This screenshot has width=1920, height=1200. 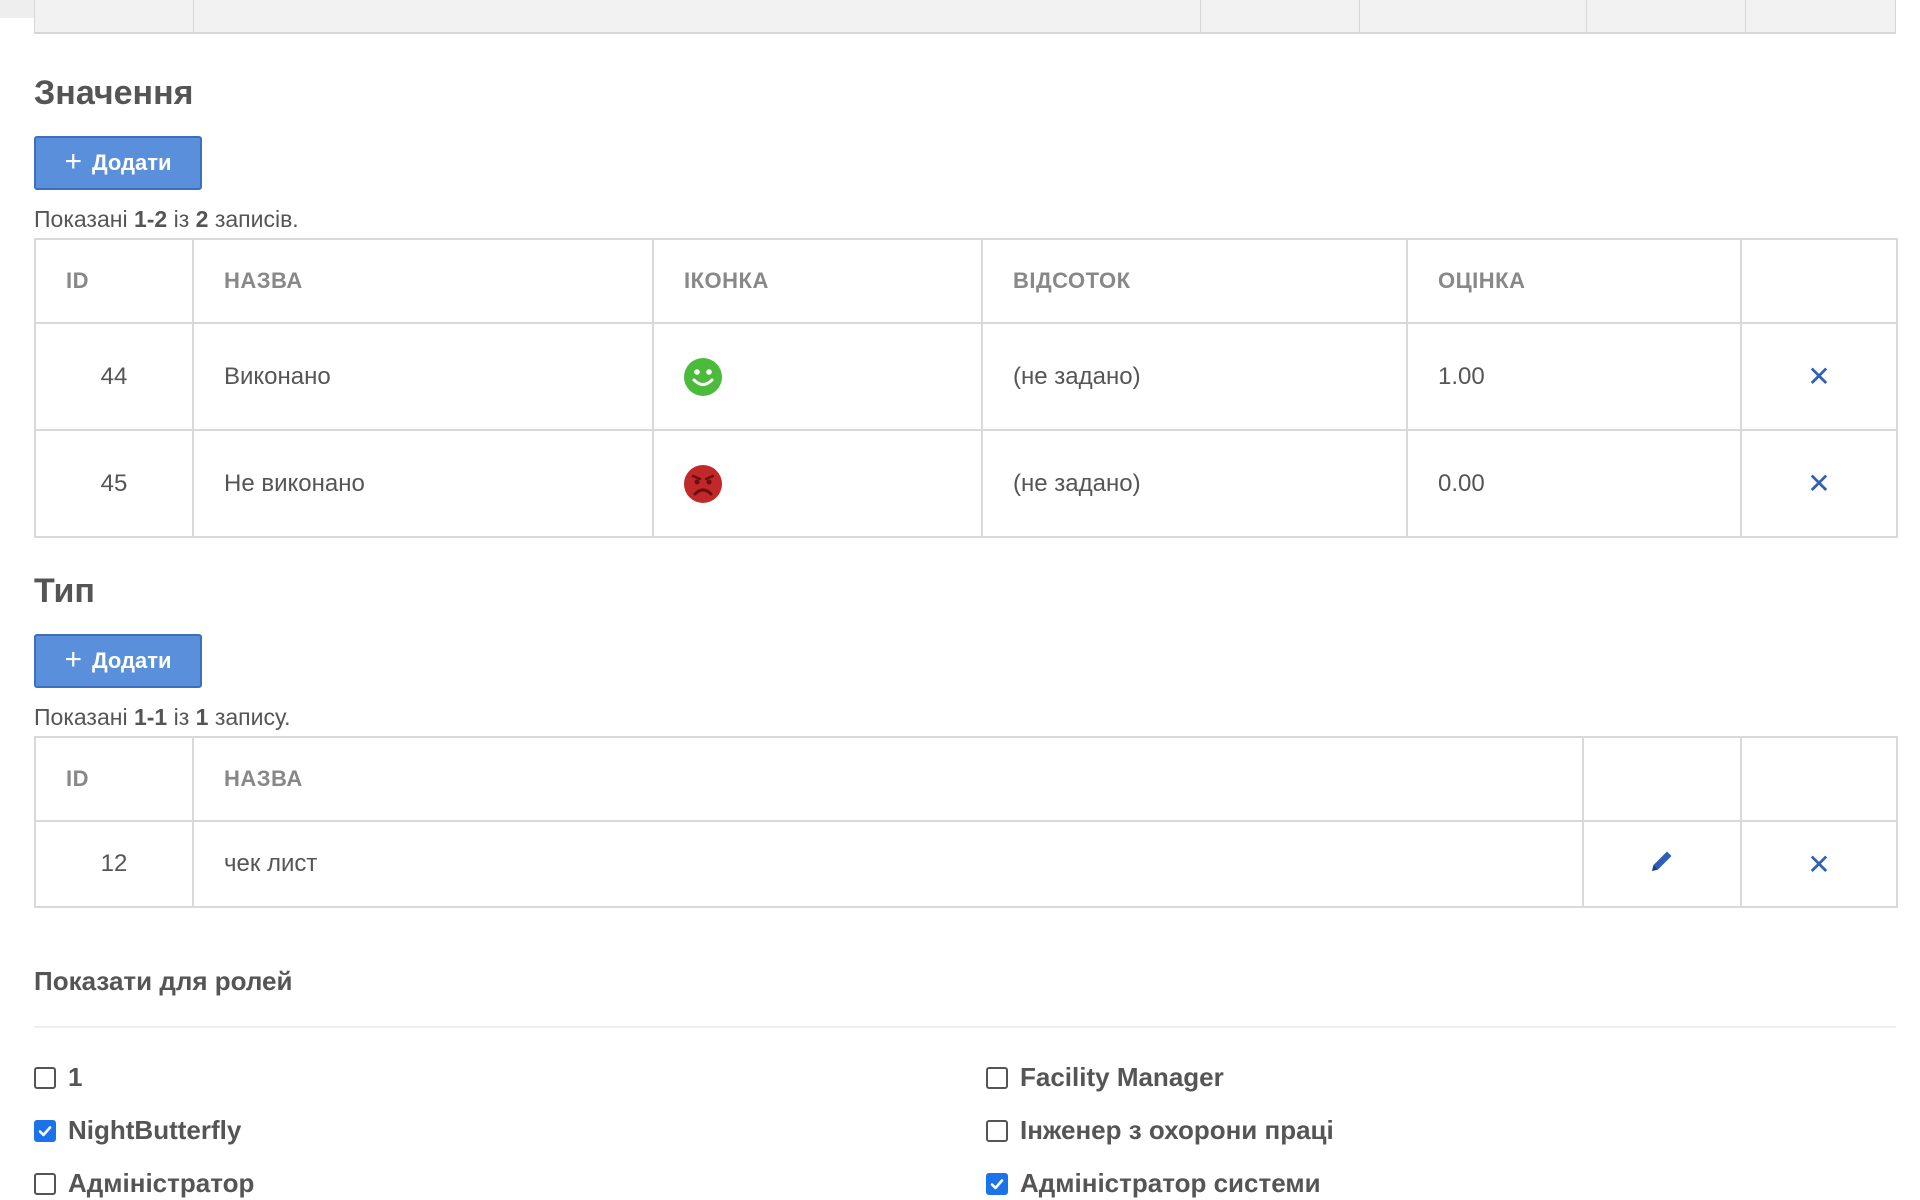 What do you see at coordinates (1574, 281) in the screenshot?
I see `column-header-score: ОЦІНКА` at bounding box center [1574, 281].